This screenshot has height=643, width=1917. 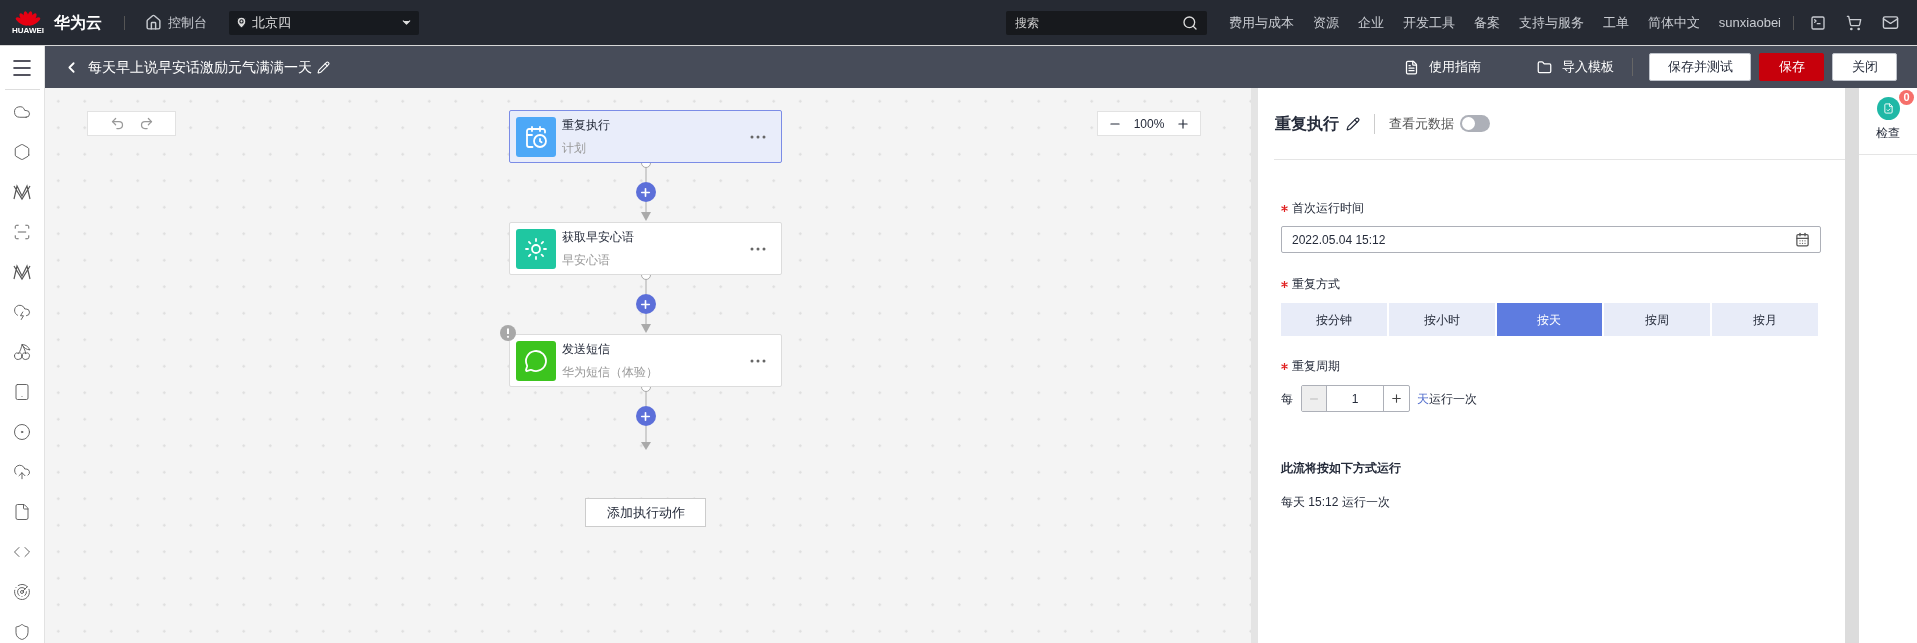 I want to click on chat-icon, so click(x=536, y=360).